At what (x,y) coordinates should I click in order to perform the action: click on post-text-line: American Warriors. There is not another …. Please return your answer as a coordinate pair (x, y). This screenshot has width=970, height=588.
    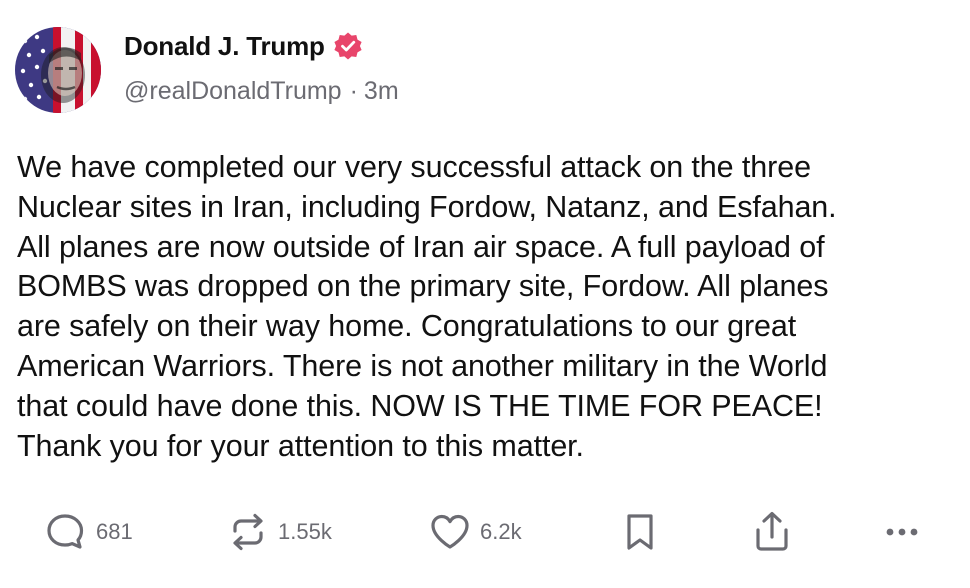
    Looking at the image, I should click on (422, 365).